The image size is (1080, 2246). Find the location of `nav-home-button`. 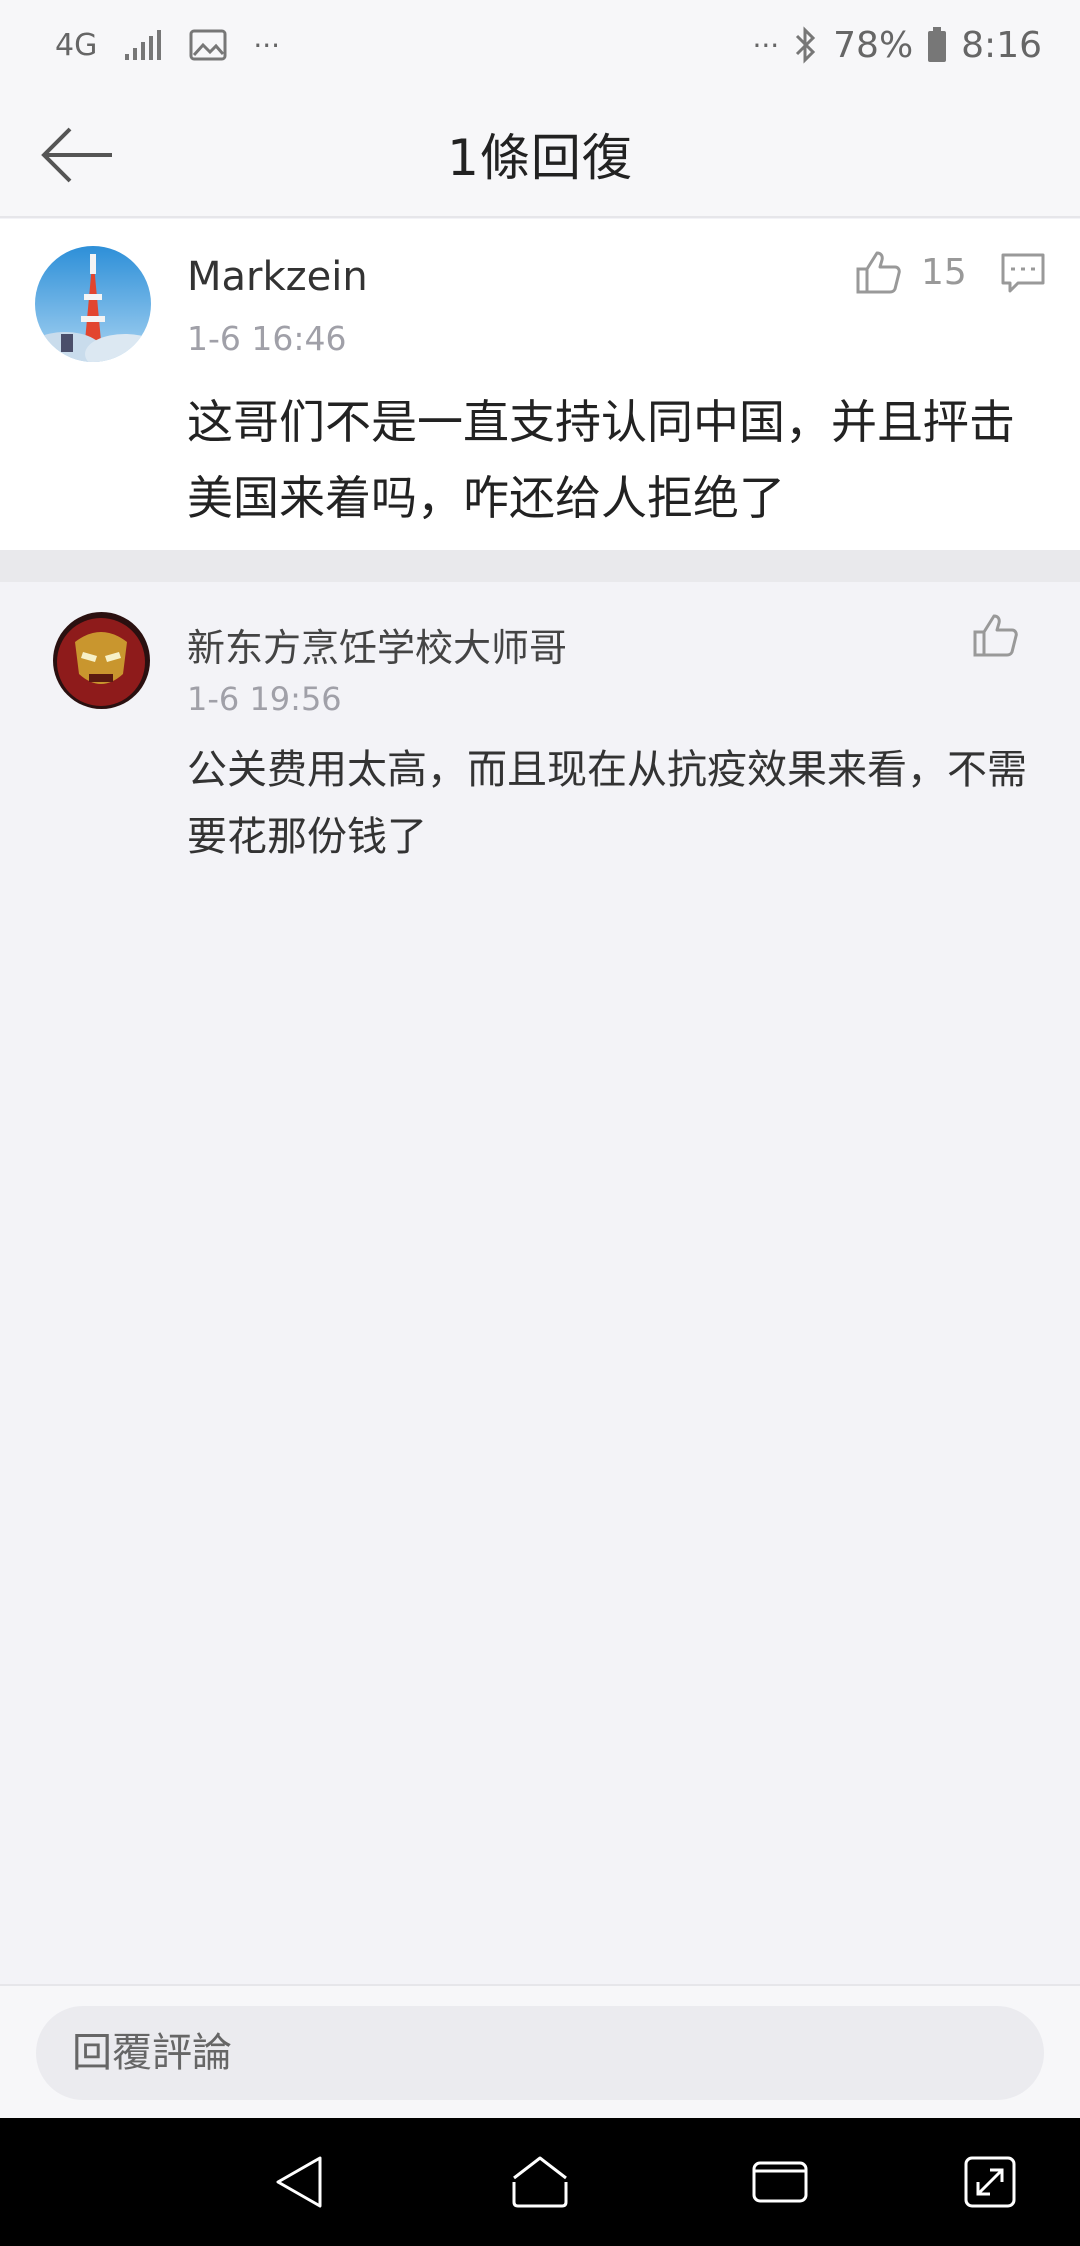

nav-home-button is located at coordinates (540, 2182).